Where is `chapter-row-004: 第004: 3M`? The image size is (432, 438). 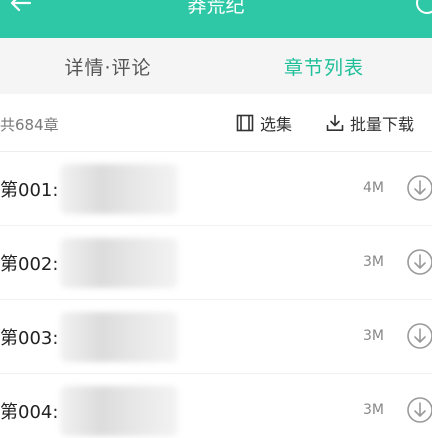
chapter-row-004: 第004: 3M is located at coordinates (216, 406).